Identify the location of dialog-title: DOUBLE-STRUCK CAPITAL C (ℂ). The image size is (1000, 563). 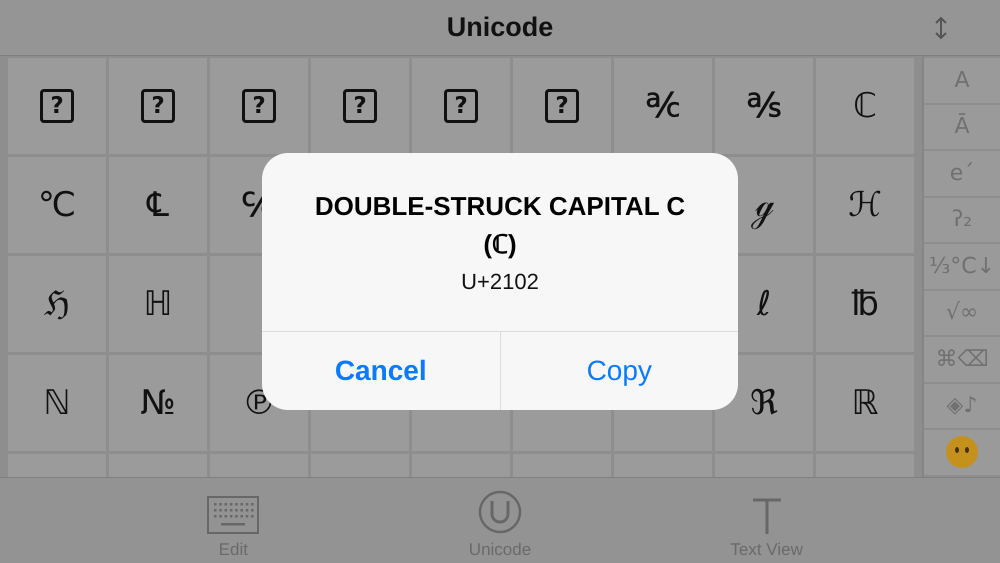
(500, 225).